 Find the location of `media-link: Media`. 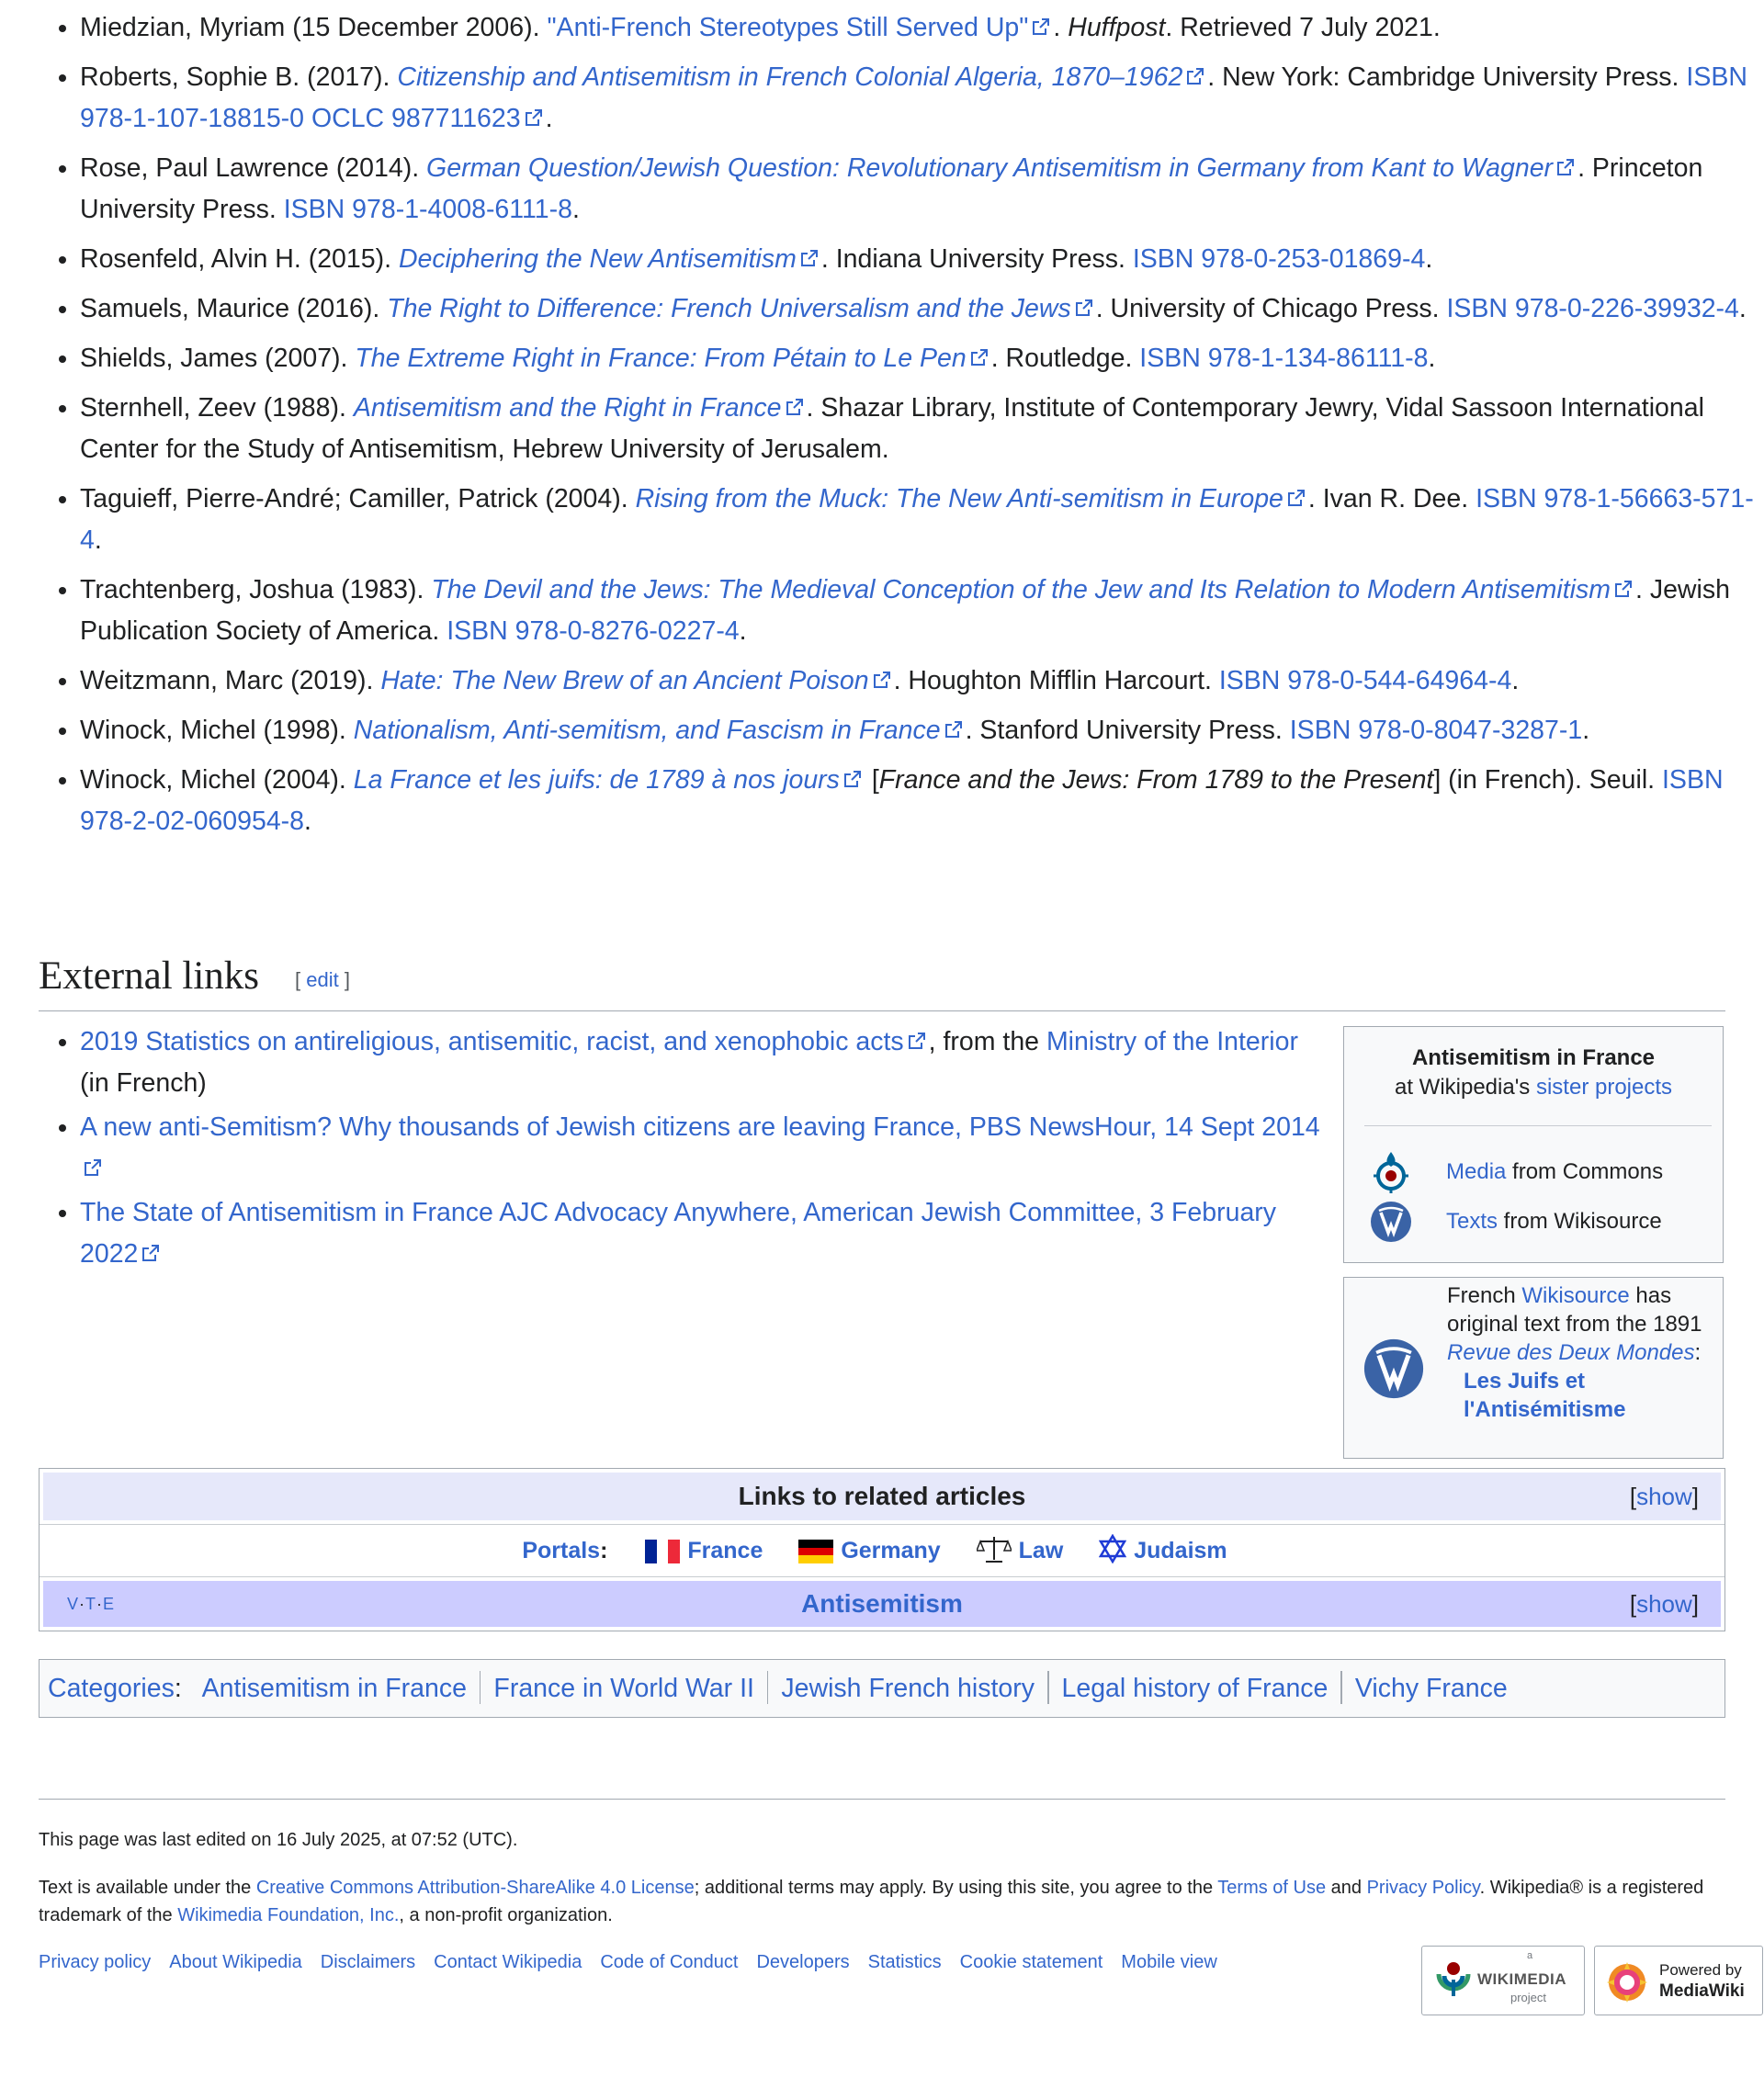

media-link: Media is located at coordinates (1476, 1171).